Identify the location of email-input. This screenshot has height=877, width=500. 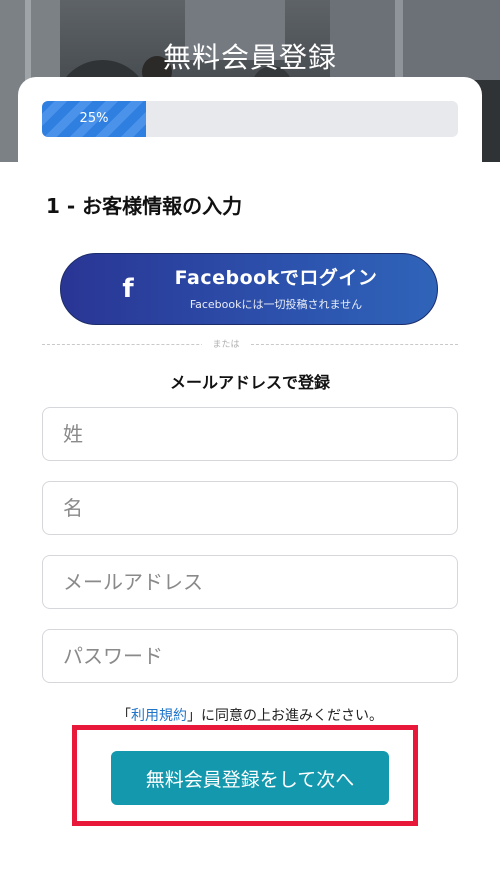
(250, 582).